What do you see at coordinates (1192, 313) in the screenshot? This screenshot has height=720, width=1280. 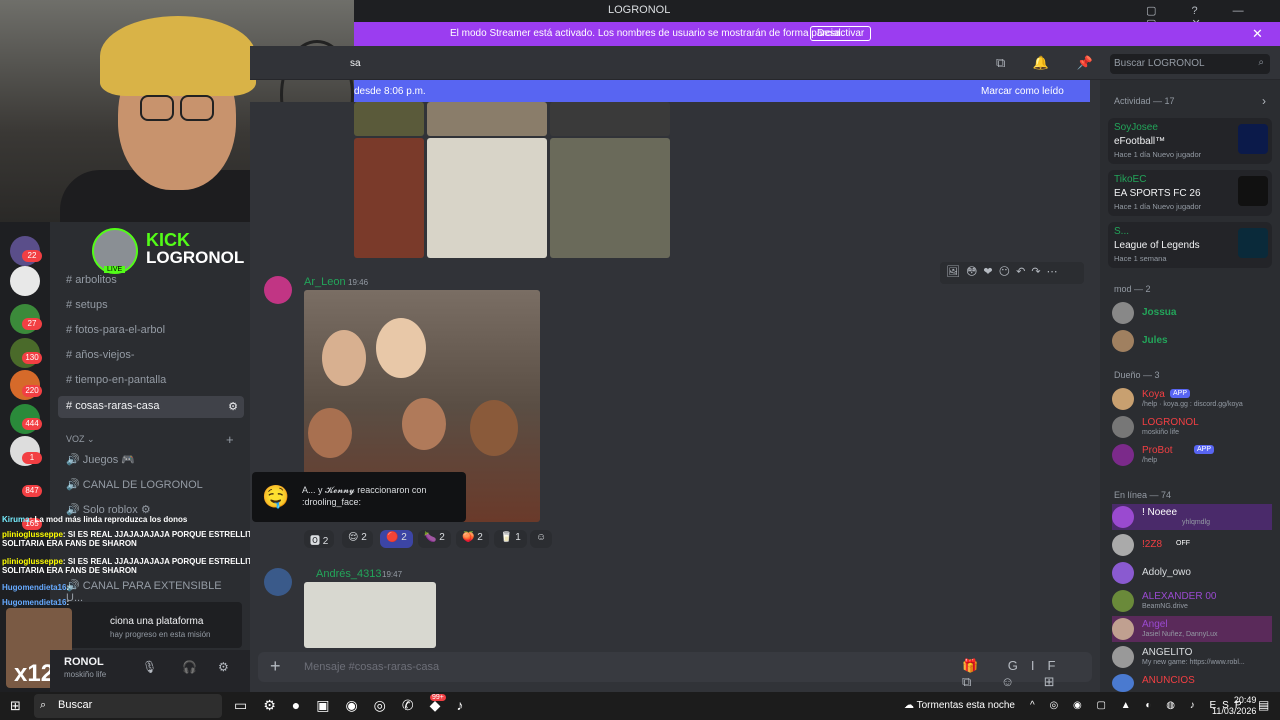 I see `member-item: Jossua` at bounding box center [1192, 313].